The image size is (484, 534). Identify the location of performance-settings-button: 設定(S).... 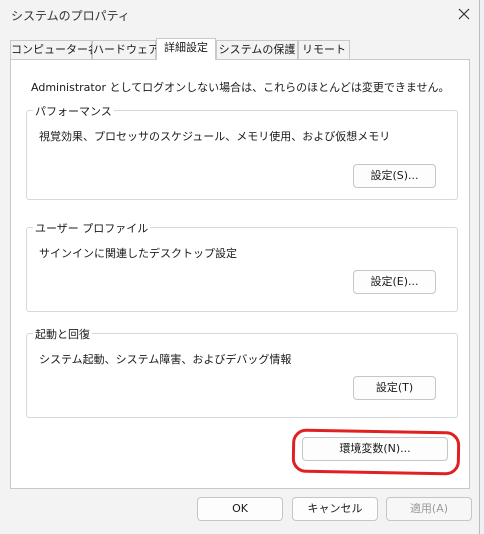
(394, 176).